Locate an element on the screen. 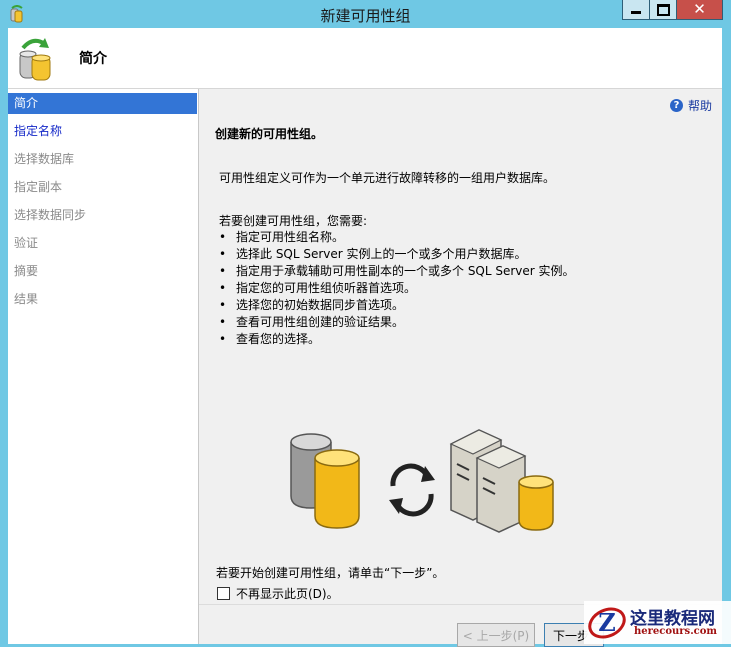 The height and width of the screenshot is (647, 731). wizard-header: 简介 is located at coordinates (365, 58).